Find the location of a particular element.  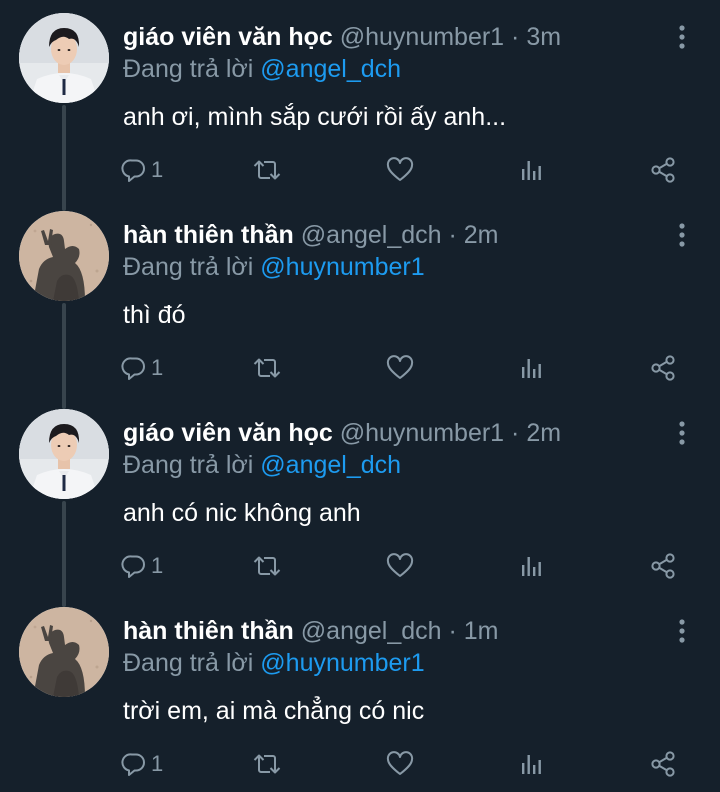

tweet-text: thì đó is located at coordinates (154, 315).